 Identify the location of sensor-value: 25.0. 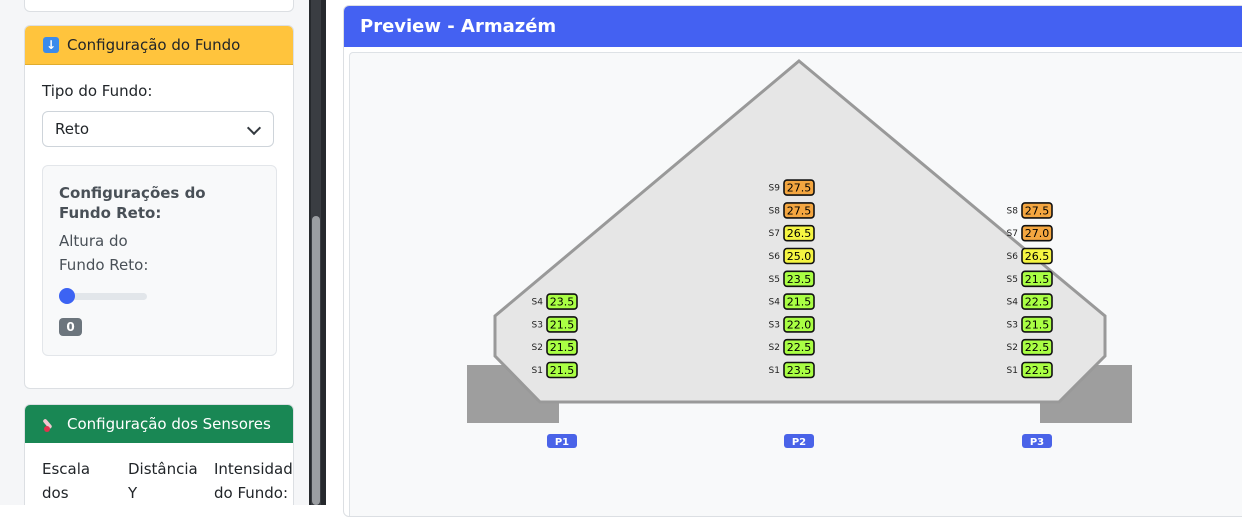
(799, 256).